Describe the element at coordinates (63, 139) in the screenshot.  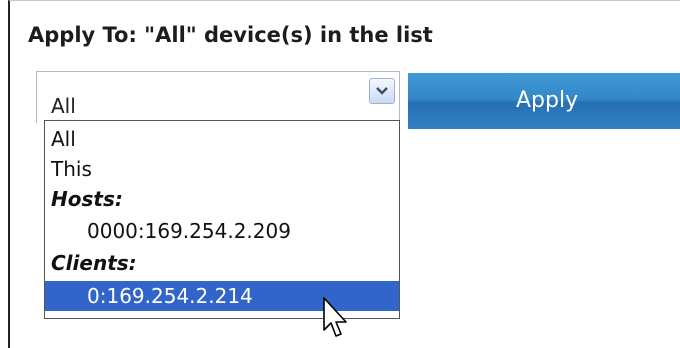
I see `option-label: All` at that location.